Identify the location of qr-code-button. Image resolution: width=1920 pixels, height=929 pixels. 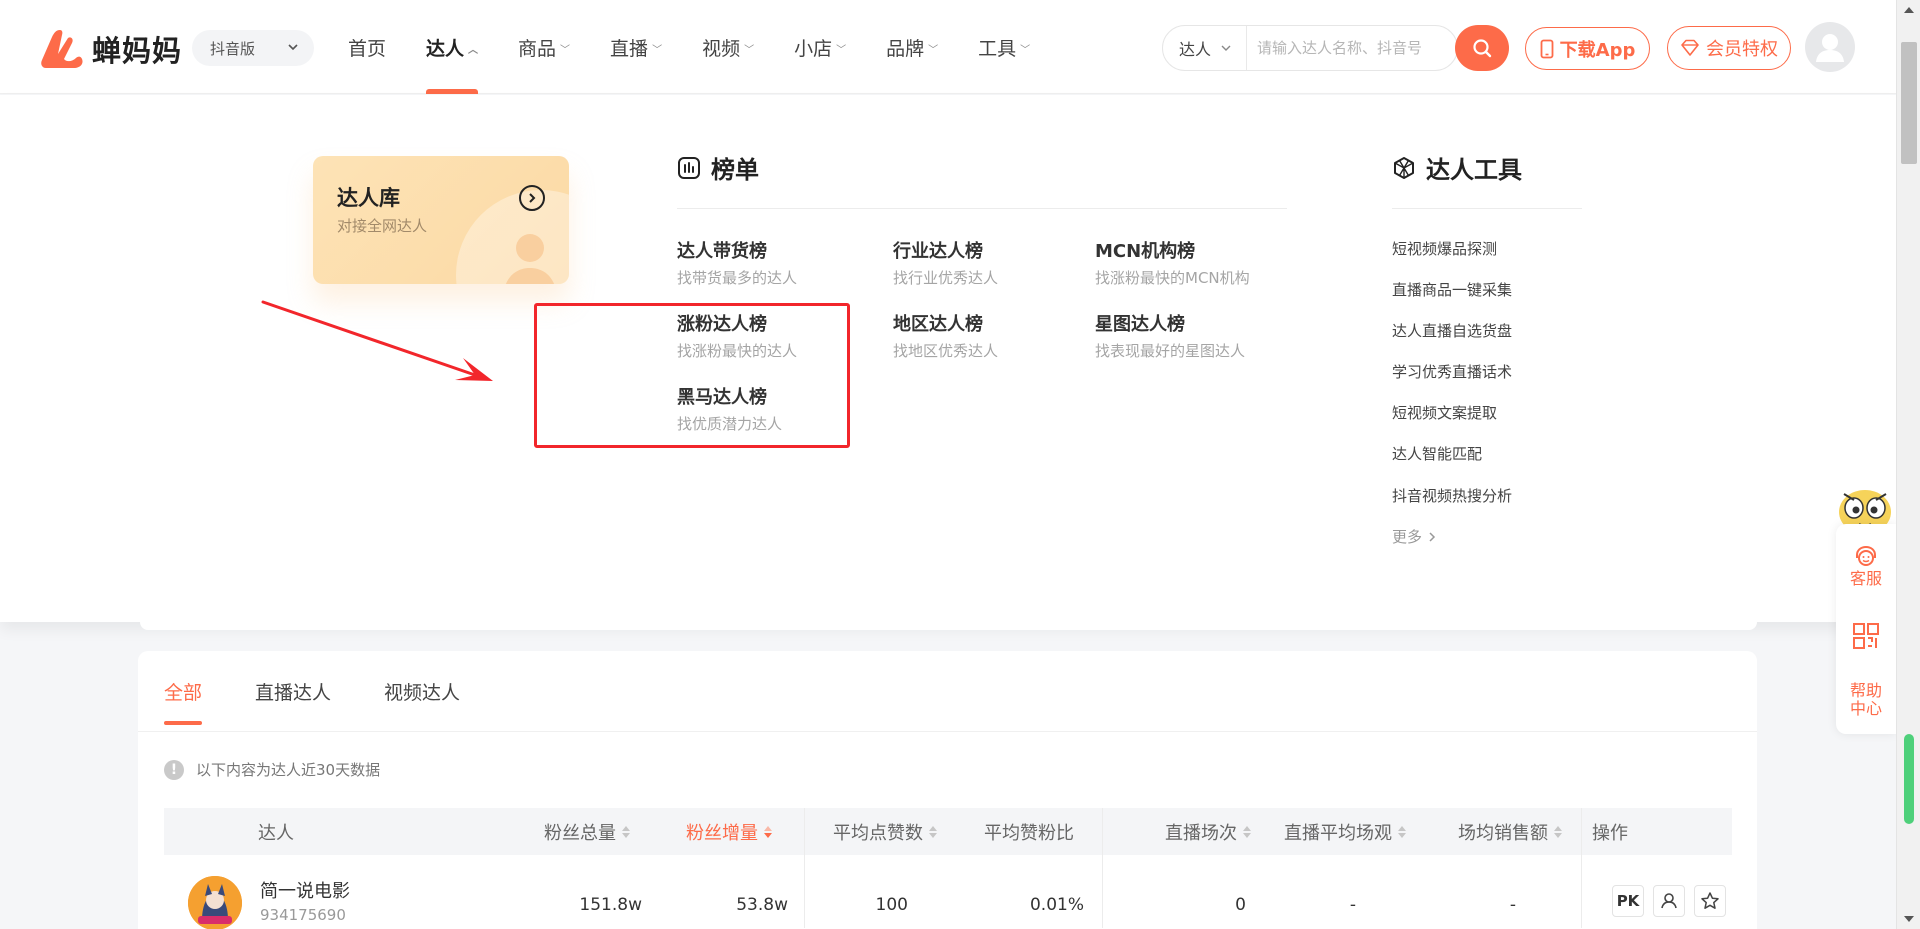
(1866, 636).